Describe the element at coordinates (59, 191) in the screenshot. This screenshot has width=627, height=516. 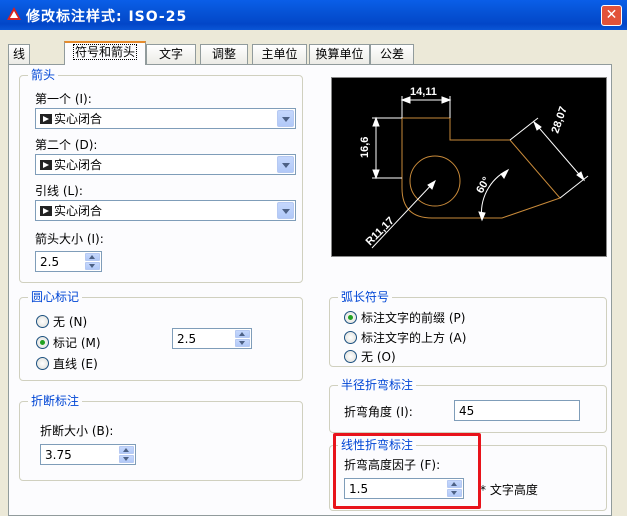
I see `leader-arrow-label: 引线 (L):` at that location.